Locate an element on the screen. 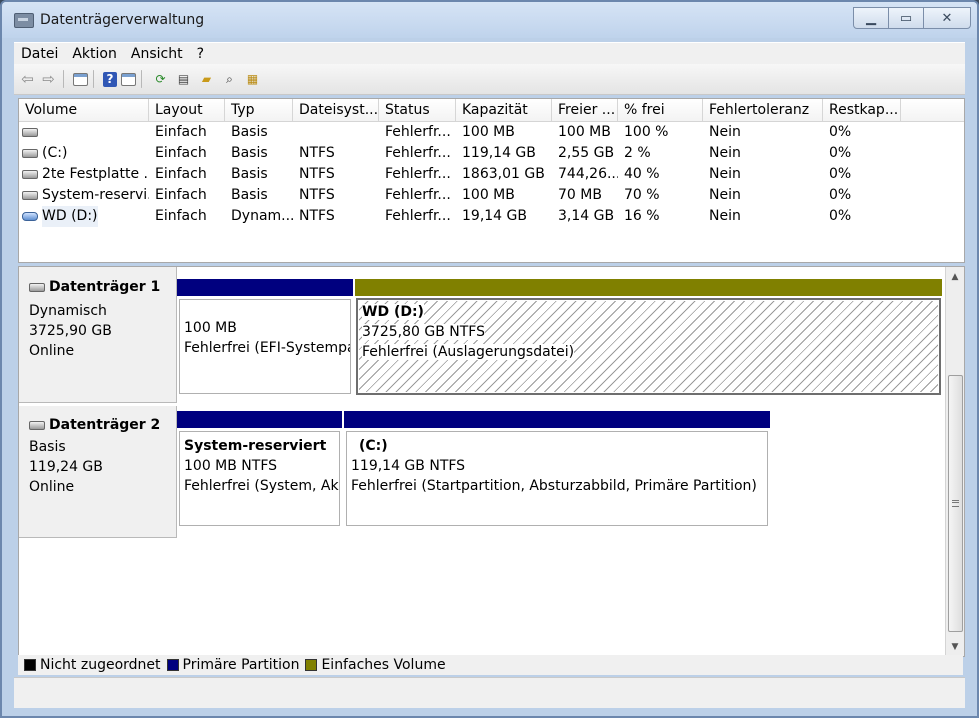  col-header-typ: Typ is located at coordinates (259, 110).